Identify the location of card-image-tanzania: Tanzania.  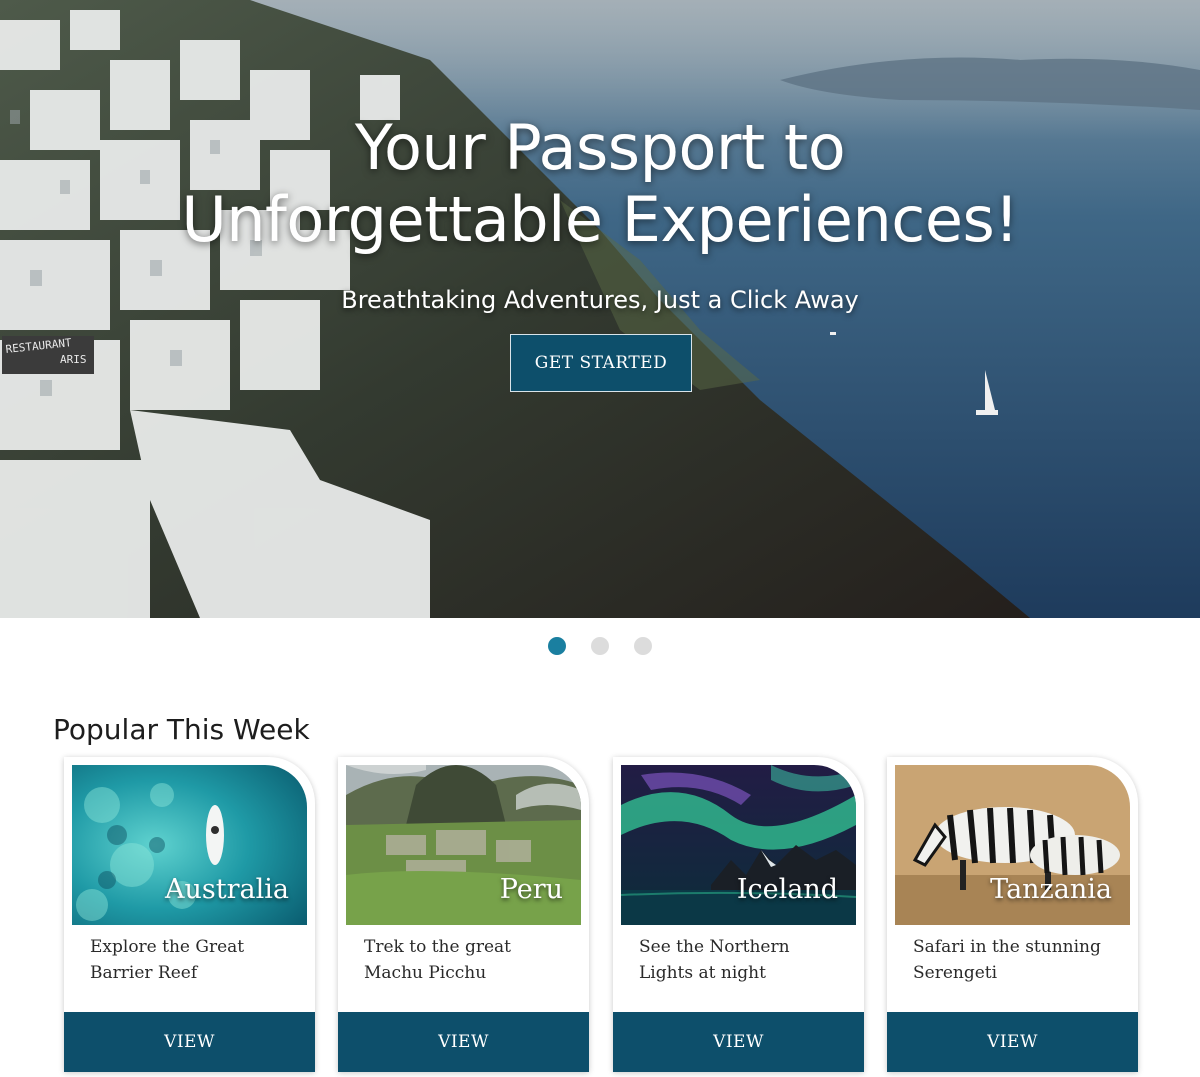
(1012, 845).